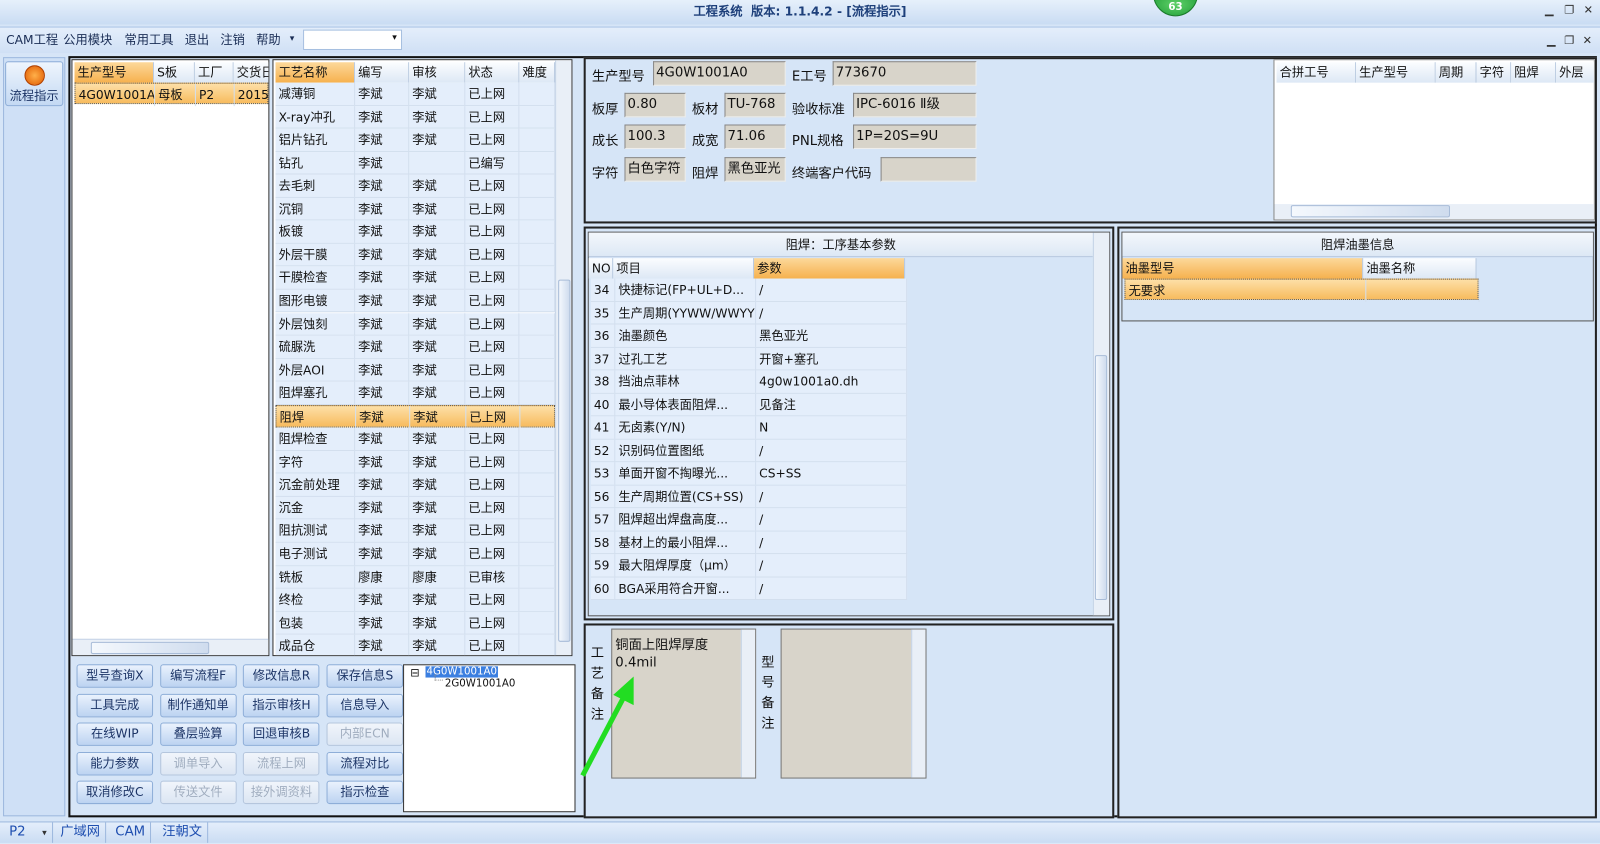  Describe the element at coordinates (415, 577) in the screenshot. I see `table-row: 铣板 廖康 廖康 已审核` at that location.